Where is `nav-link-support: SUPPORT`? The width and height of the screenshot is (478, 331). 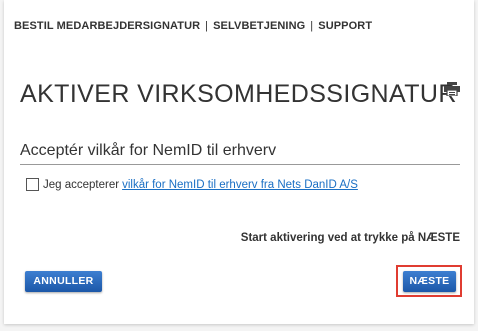 nav-link-support: SUPPORT is located at coordinates (345, 26).